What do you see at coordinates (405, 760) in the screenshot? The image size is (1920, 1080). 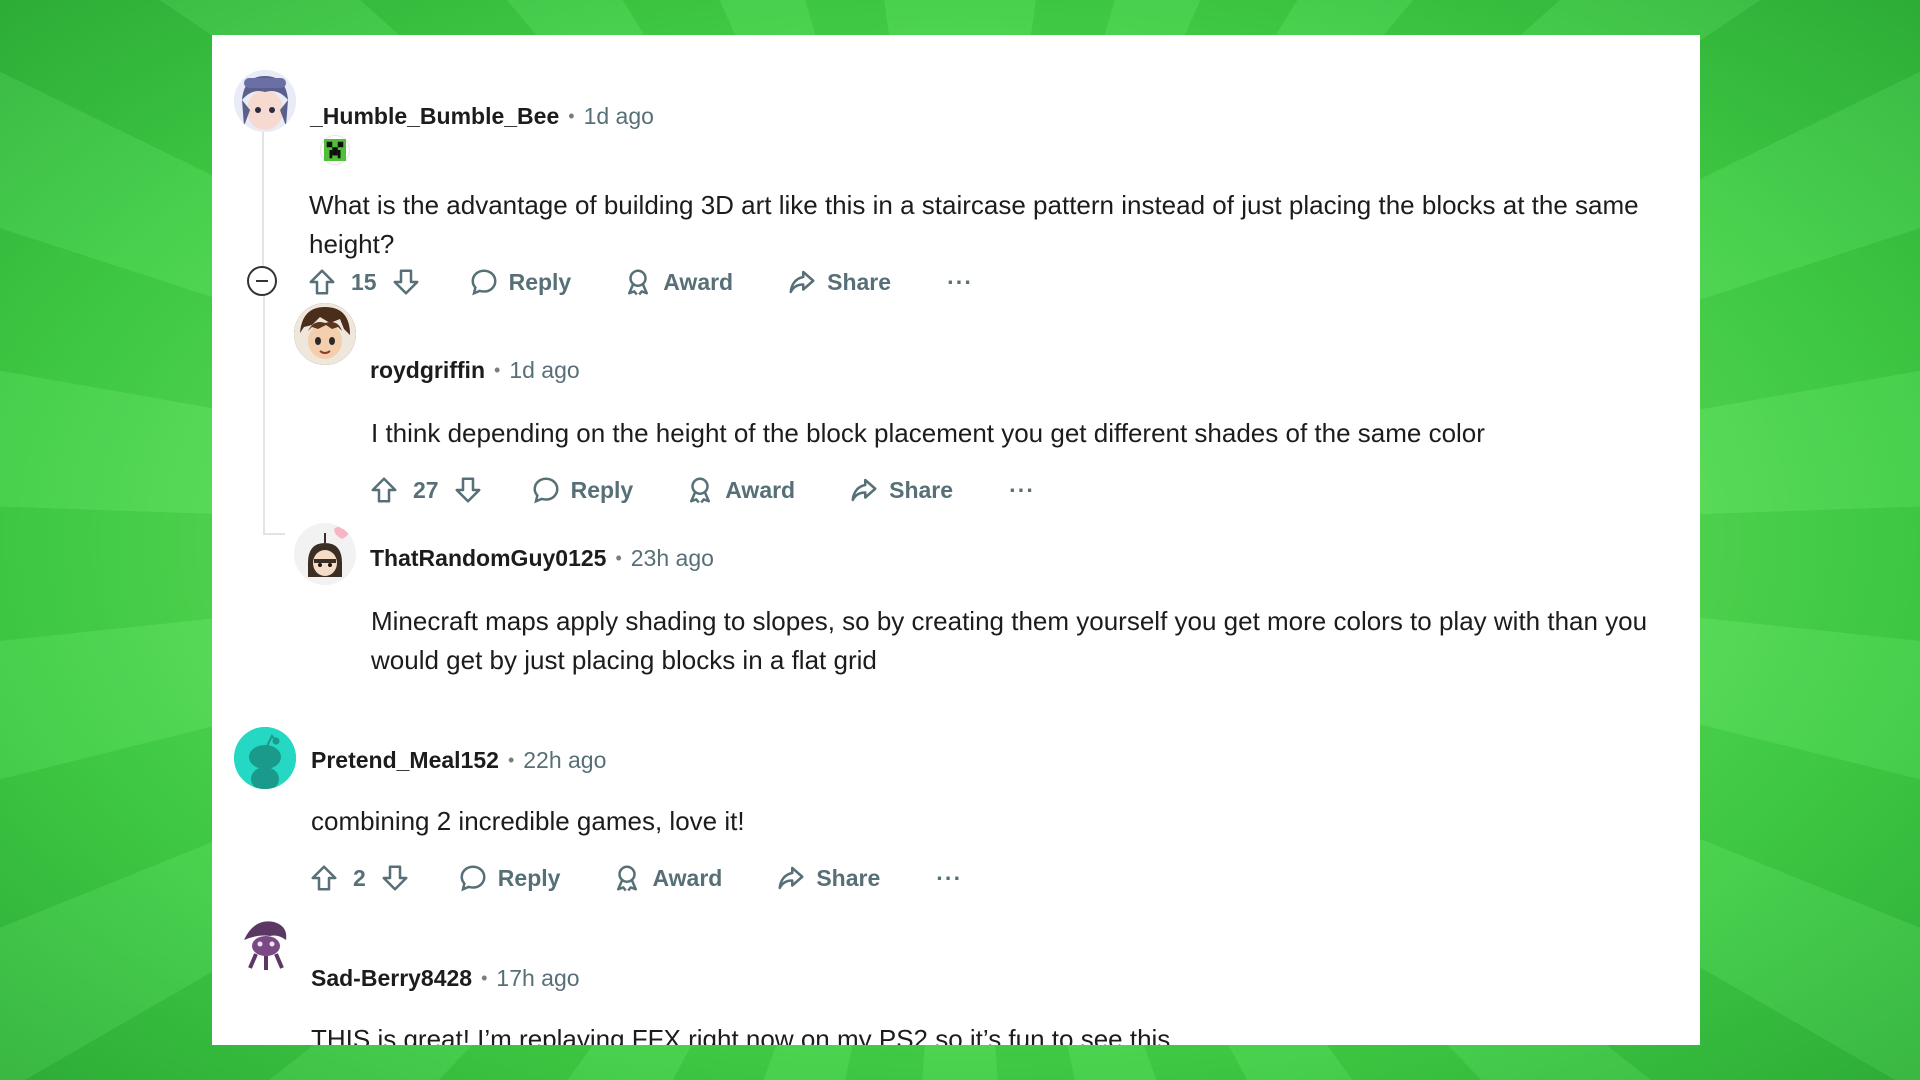 I see `username: Pretend_Meal152` at bounding box center [405, 760].